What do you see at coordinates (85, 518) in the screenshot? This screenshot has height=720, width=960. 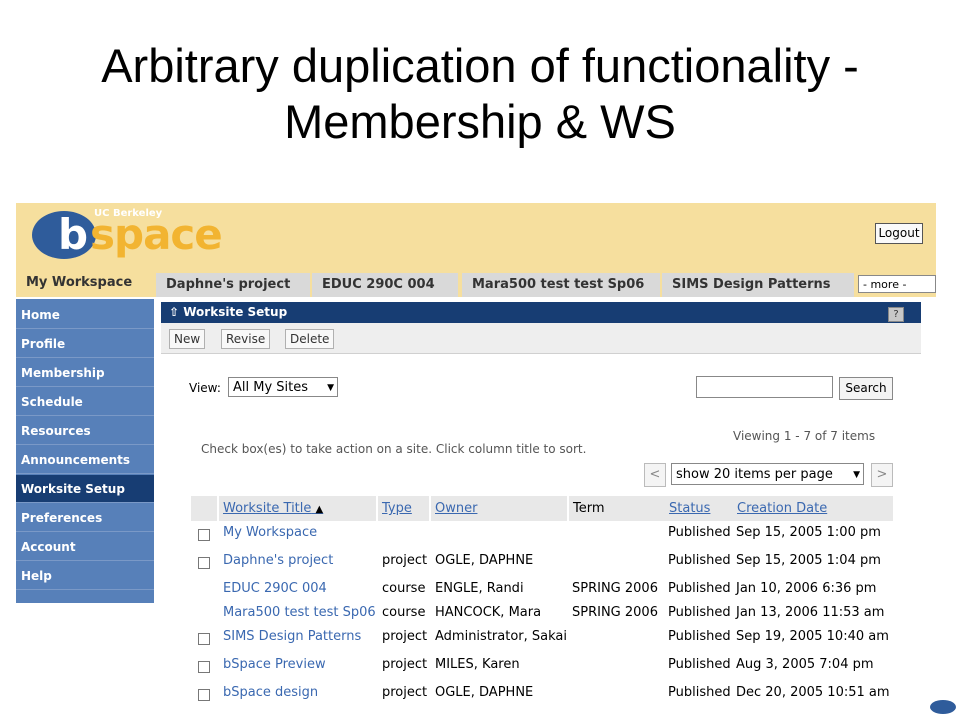 I see `sidebar-item-preferences: Preferences` at bounding box center [85, 518].